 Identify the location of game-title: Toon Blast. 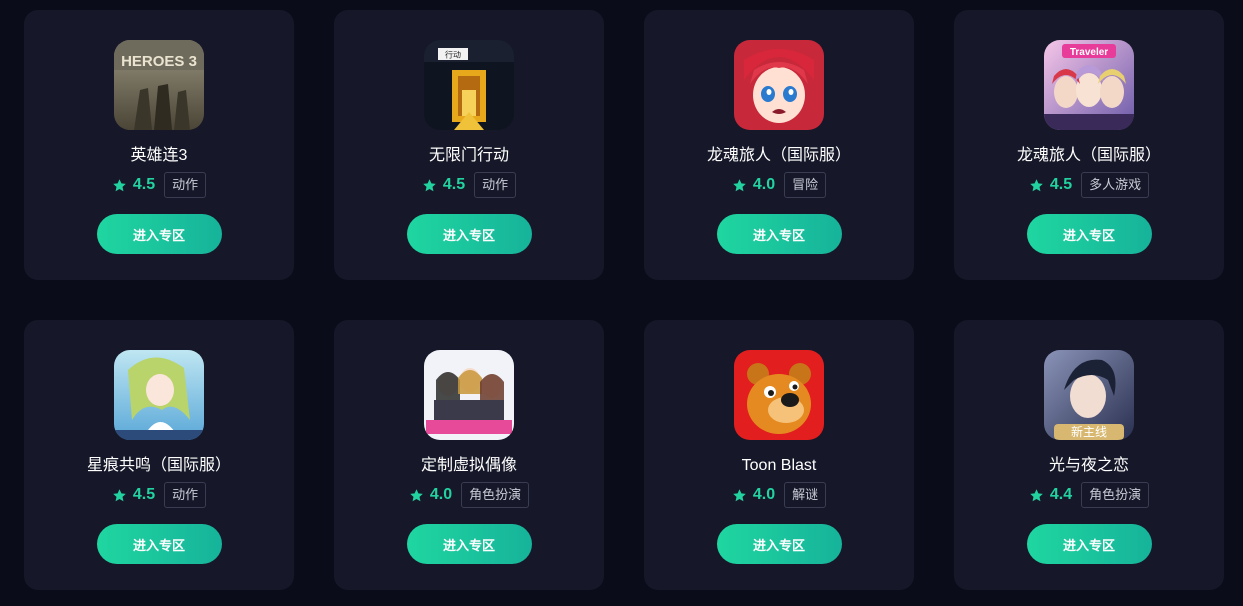
(779, 465).